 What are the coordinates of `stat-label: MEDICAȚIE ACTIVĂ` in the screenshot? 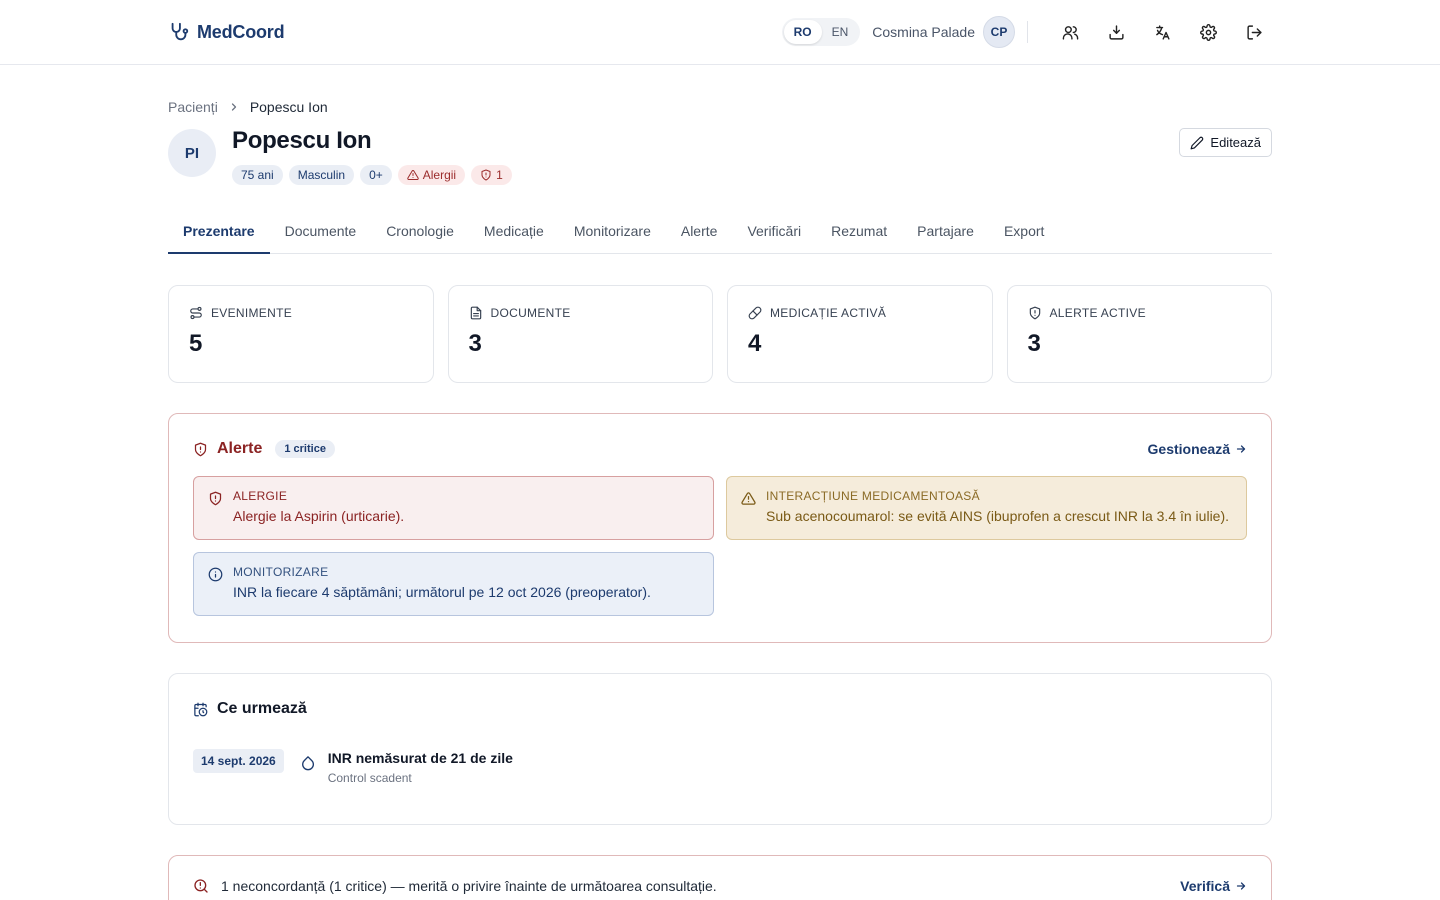 It's located at (828, 313).